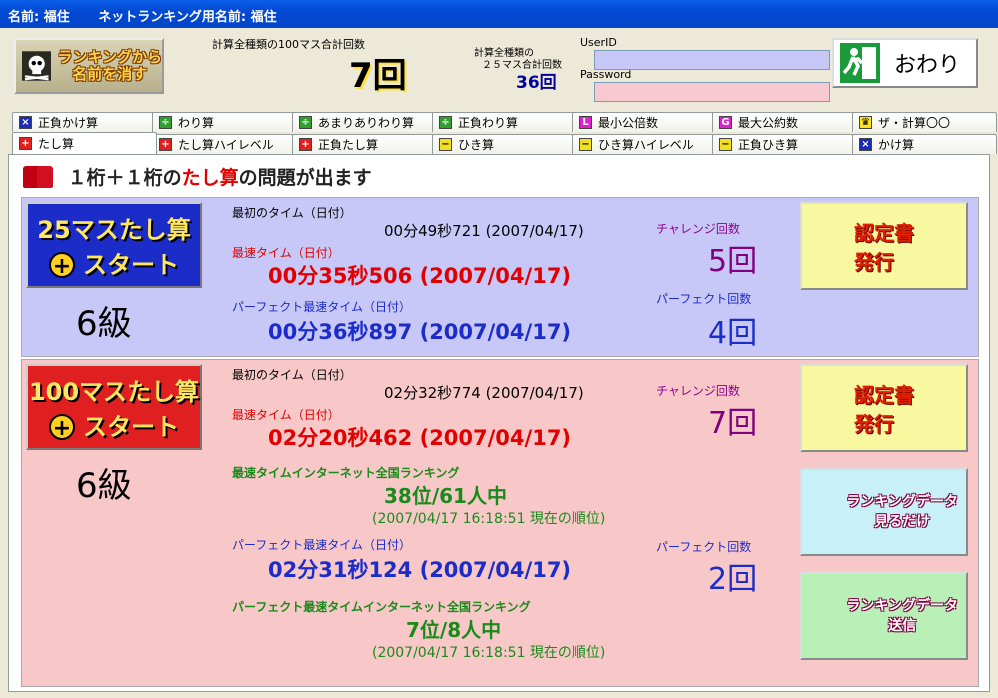 The width and height of the screenshot is (998, 698). Describe the element at coordinates (124, 178) in the screenshot. I see `heading-pre: １桁＋１桁の` at that location.